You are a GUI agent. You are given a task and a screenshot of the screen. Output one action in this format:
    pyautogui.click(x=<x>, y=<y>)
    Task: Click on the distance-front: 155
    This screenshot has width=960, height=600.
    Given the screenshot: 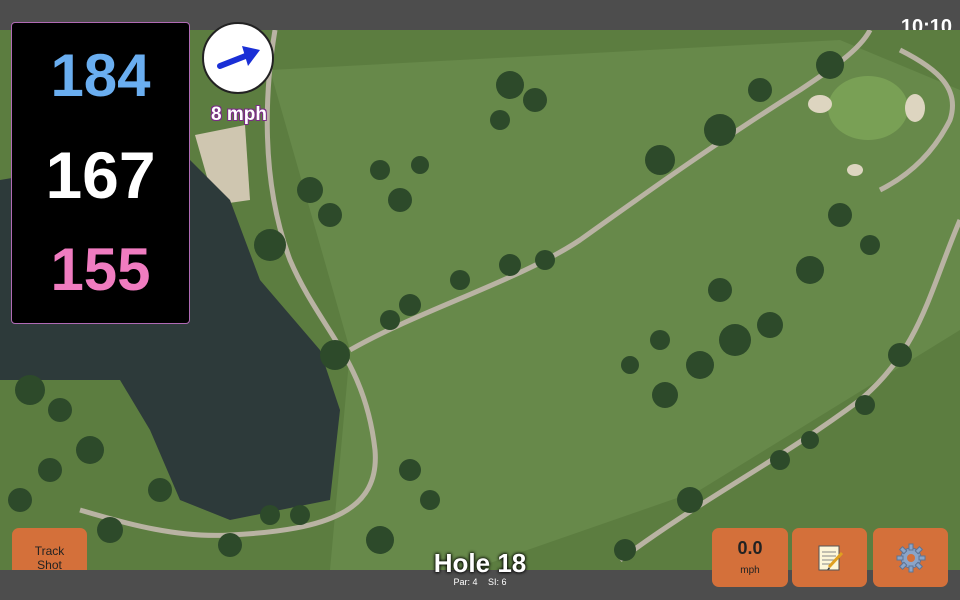 What is the action you would take?
    pyautogui.click(x=100, y=269)
    